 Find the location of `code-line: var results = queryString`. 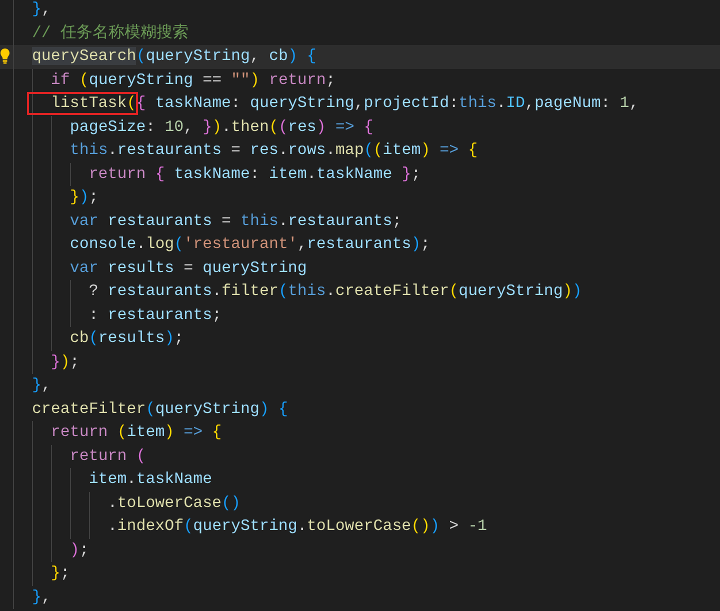

code-line: var results = queryString is located at coordinates (188, 268).